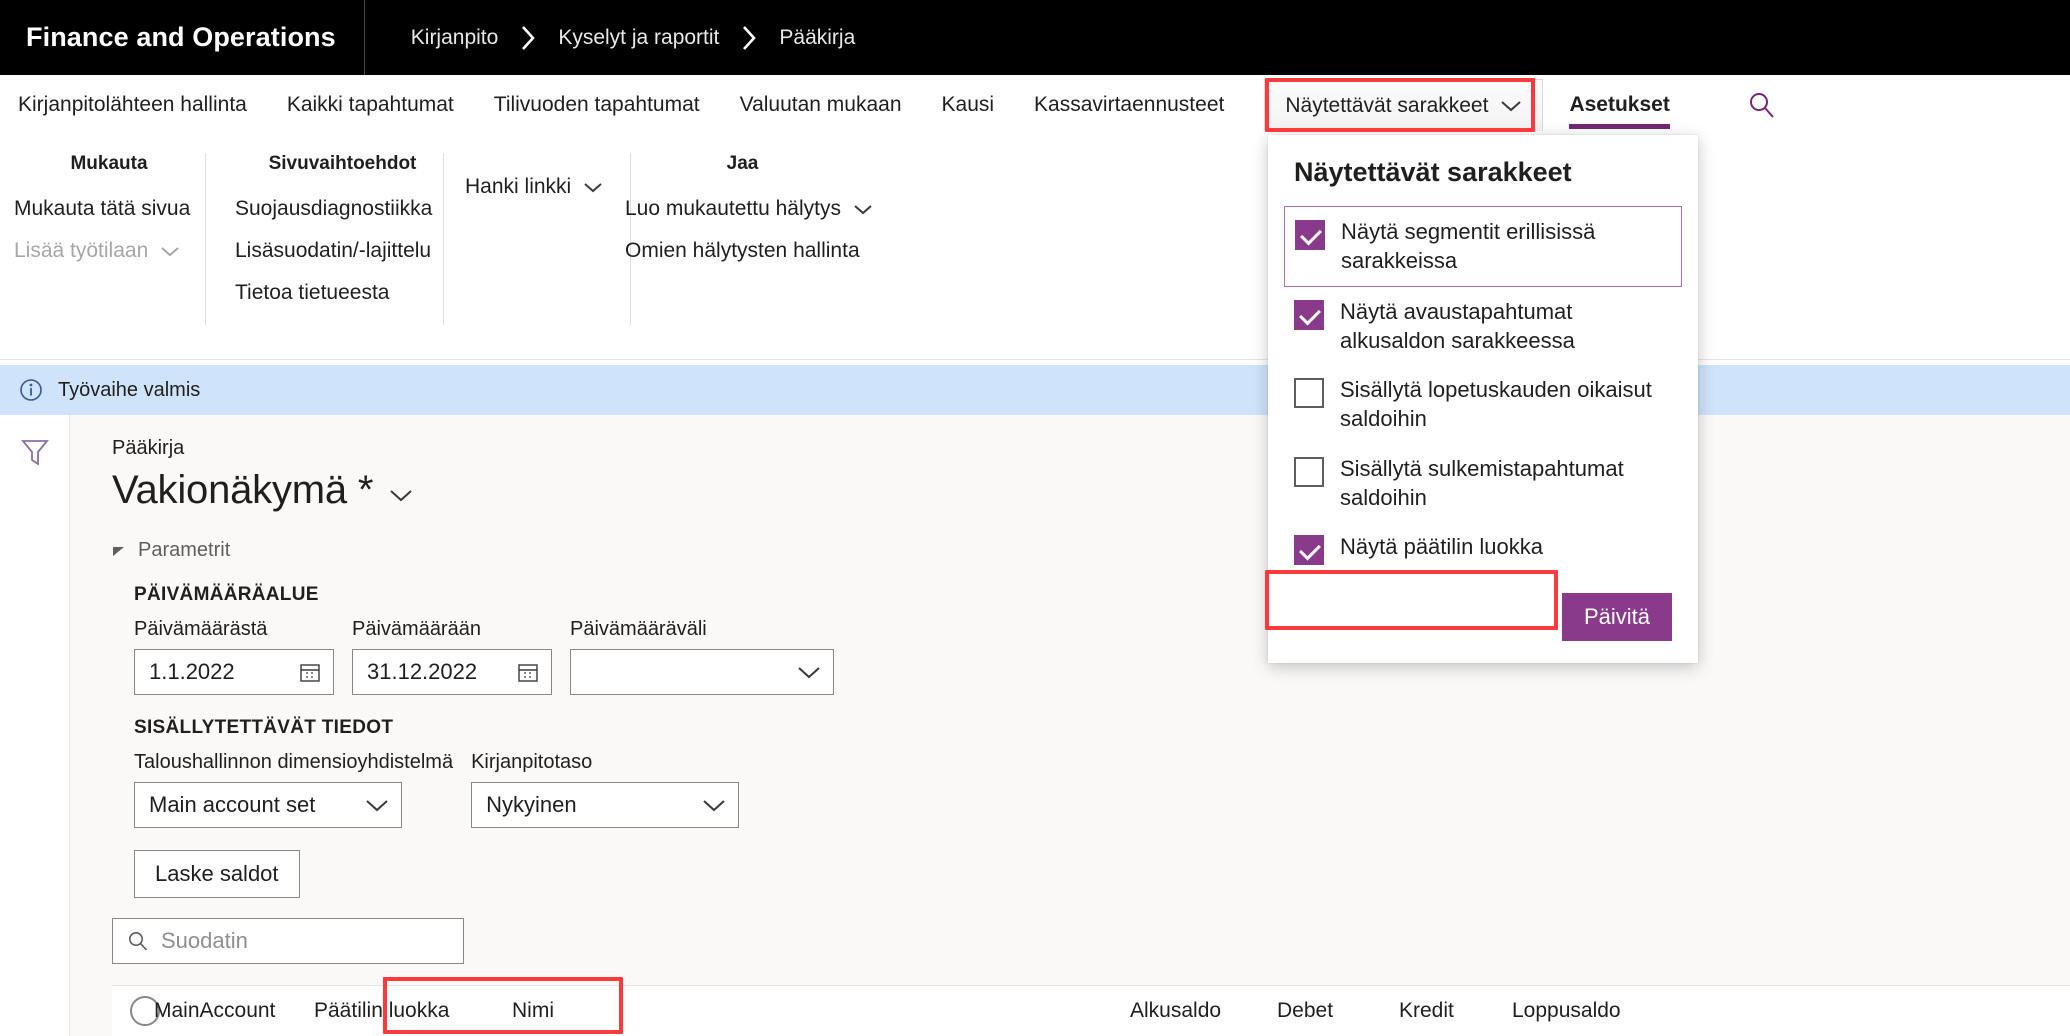 The height and width of the screenshot is (1036, 2070). I want to click on field-date-interval: Päivämääräväli, so click(702, 656).